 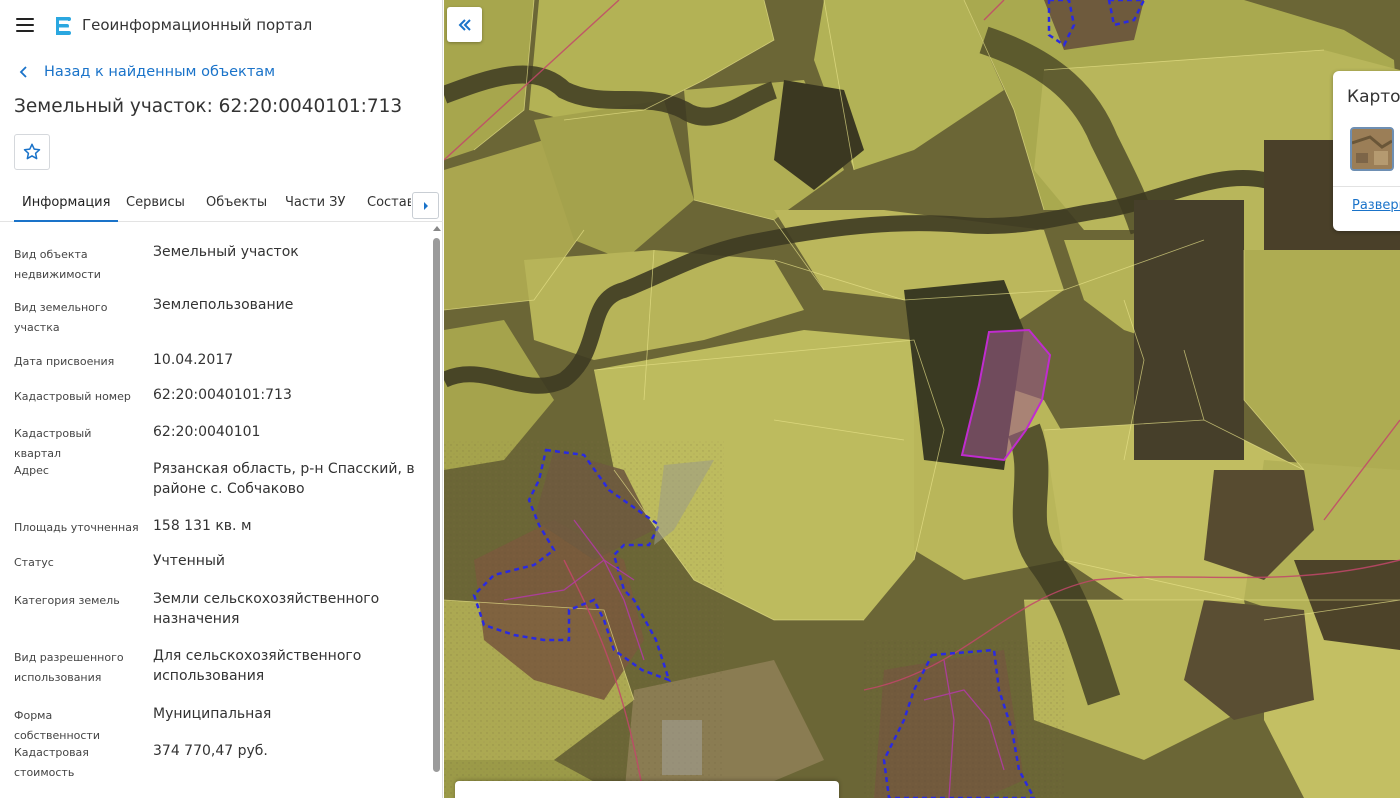 I want to click on scroll-up-arrow-icon, so click(x=437, y=228).